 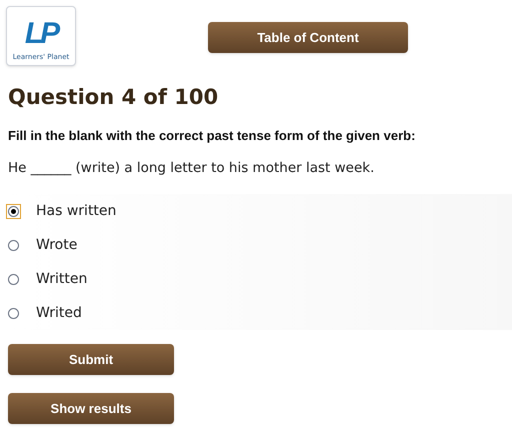 What do you see at coordinates (308, 37) in the screenshot?
I see `table-of-content-button: Table of Content` at bounding box center [308, 37].